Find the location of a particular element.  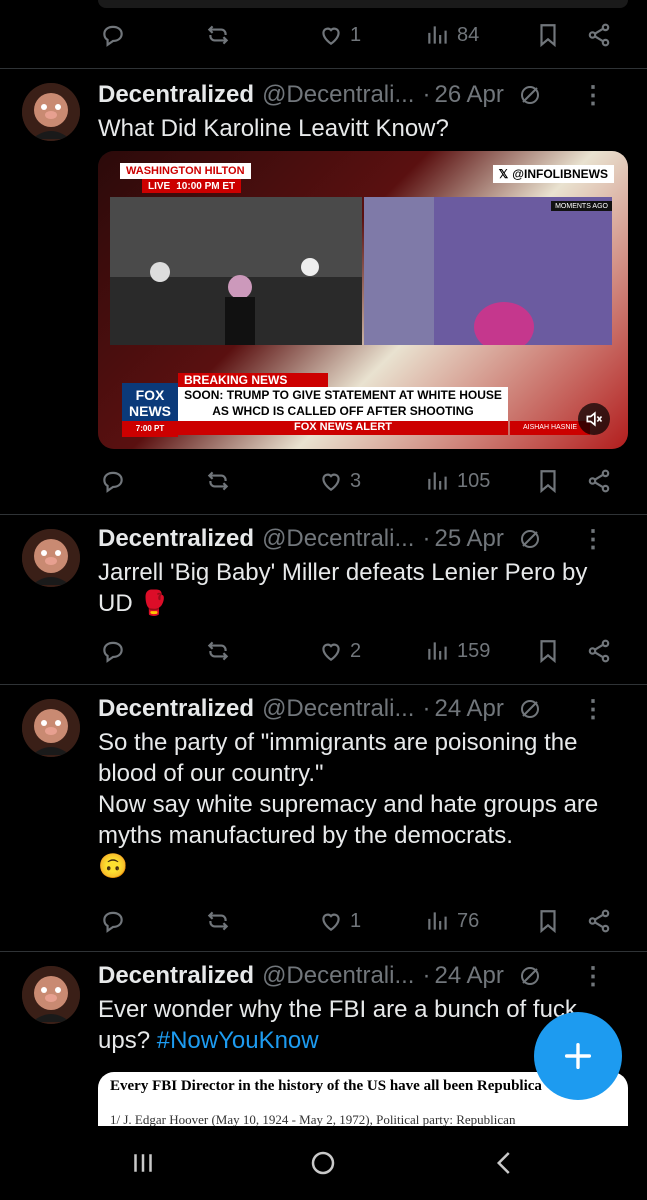

views-button: 159 is located at coordinates (457, 651).